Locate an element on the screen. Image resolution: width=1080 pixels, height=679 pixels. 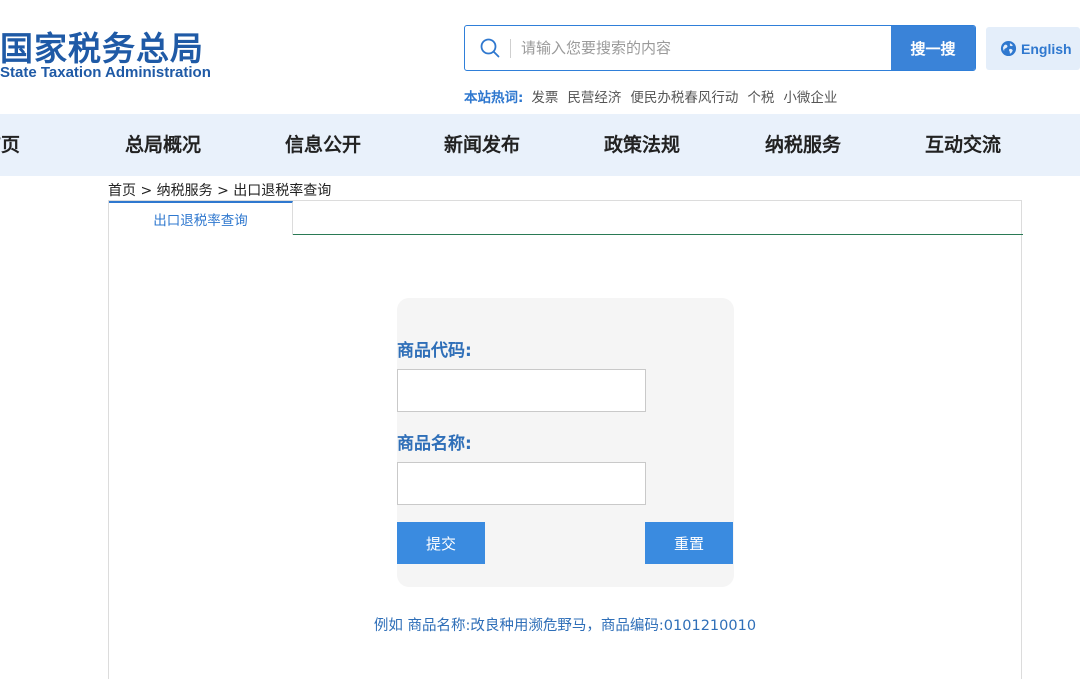
nav-item-overview: 总局概况 is located at coordinates (163, 145).